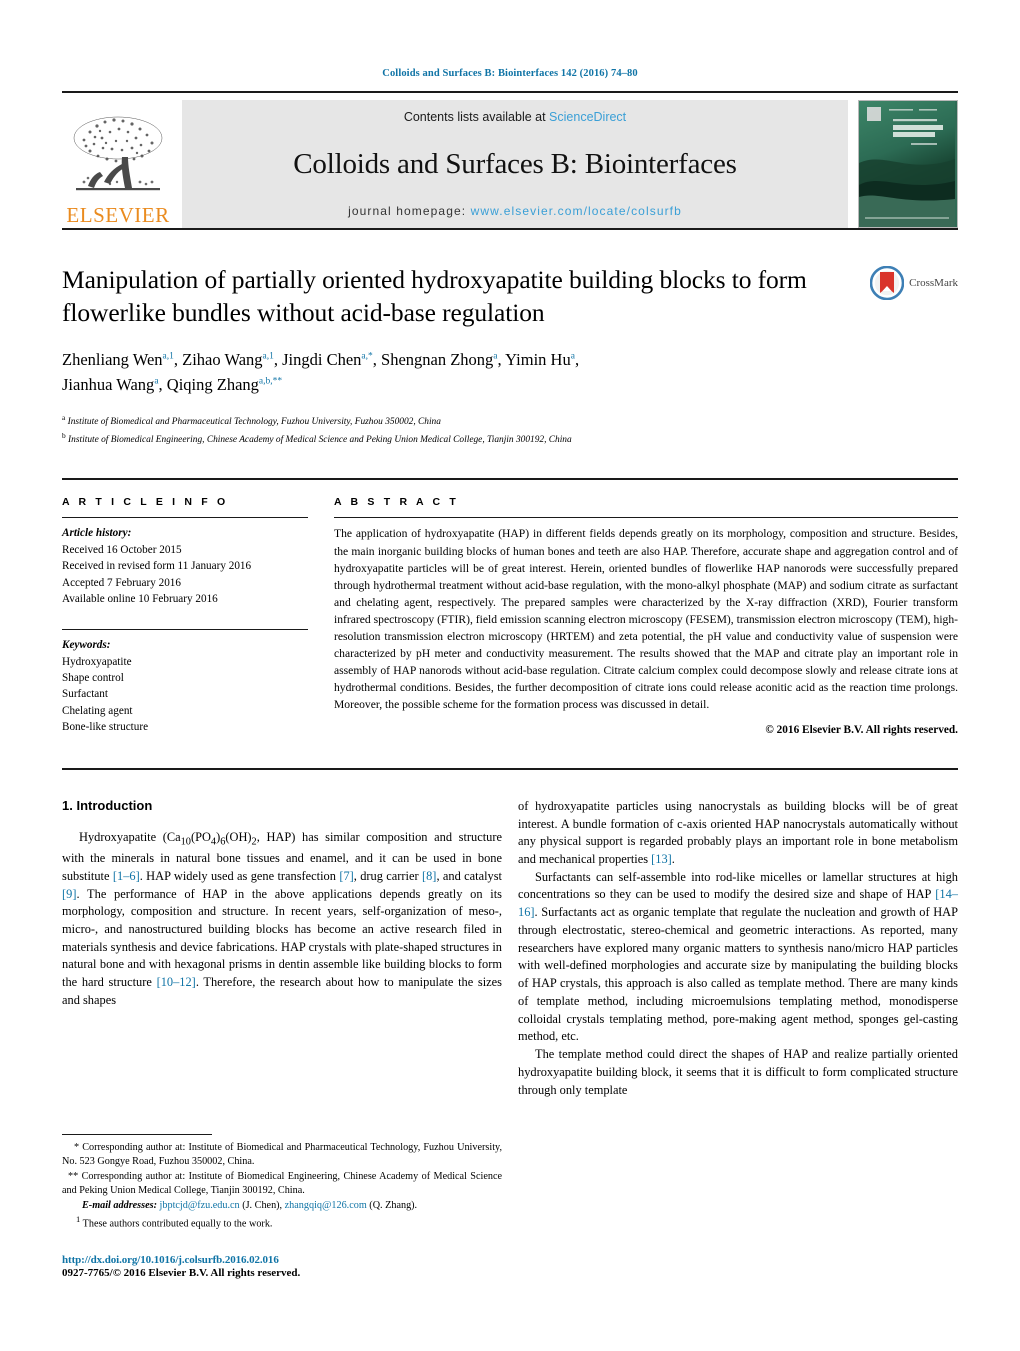 This screenshot has height=1351, width=1020. Describe the element at coordinates (97, 710) in the screenshot. I see `keyword-item: Chelating agent` at that location.